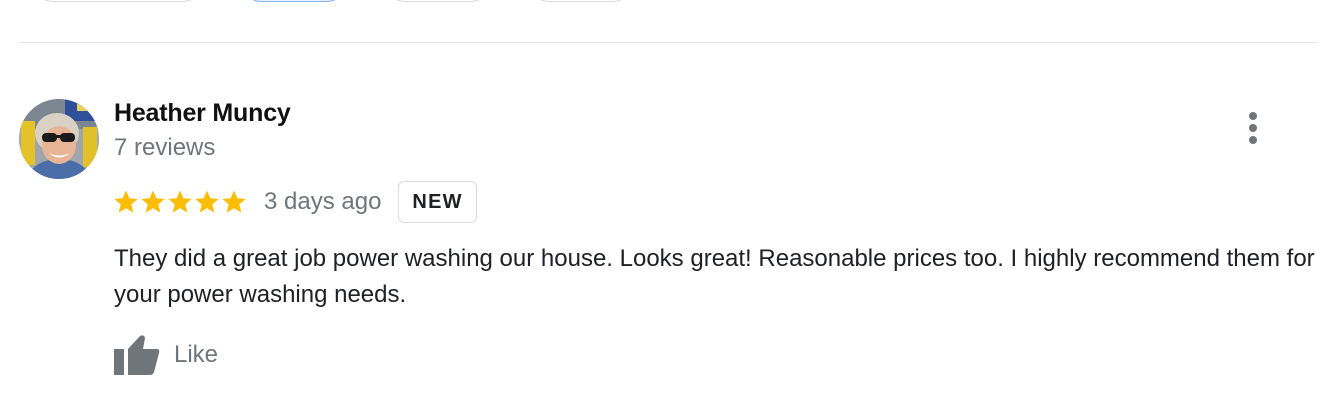 This screenshot has height=416, width=1344. Describe the element at coordinates (668, 42) in the screenshot. I see `divider` at that location.